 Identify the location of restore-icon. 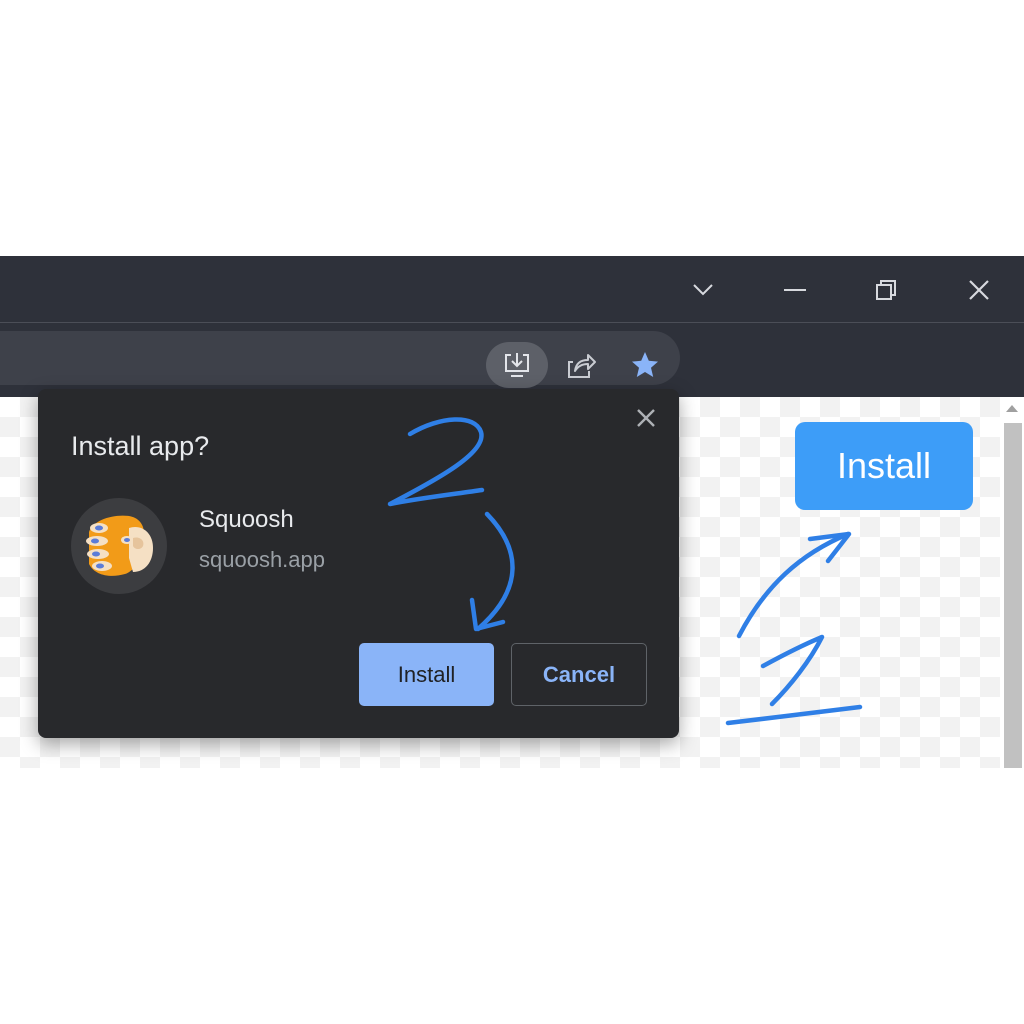
(886, 290).